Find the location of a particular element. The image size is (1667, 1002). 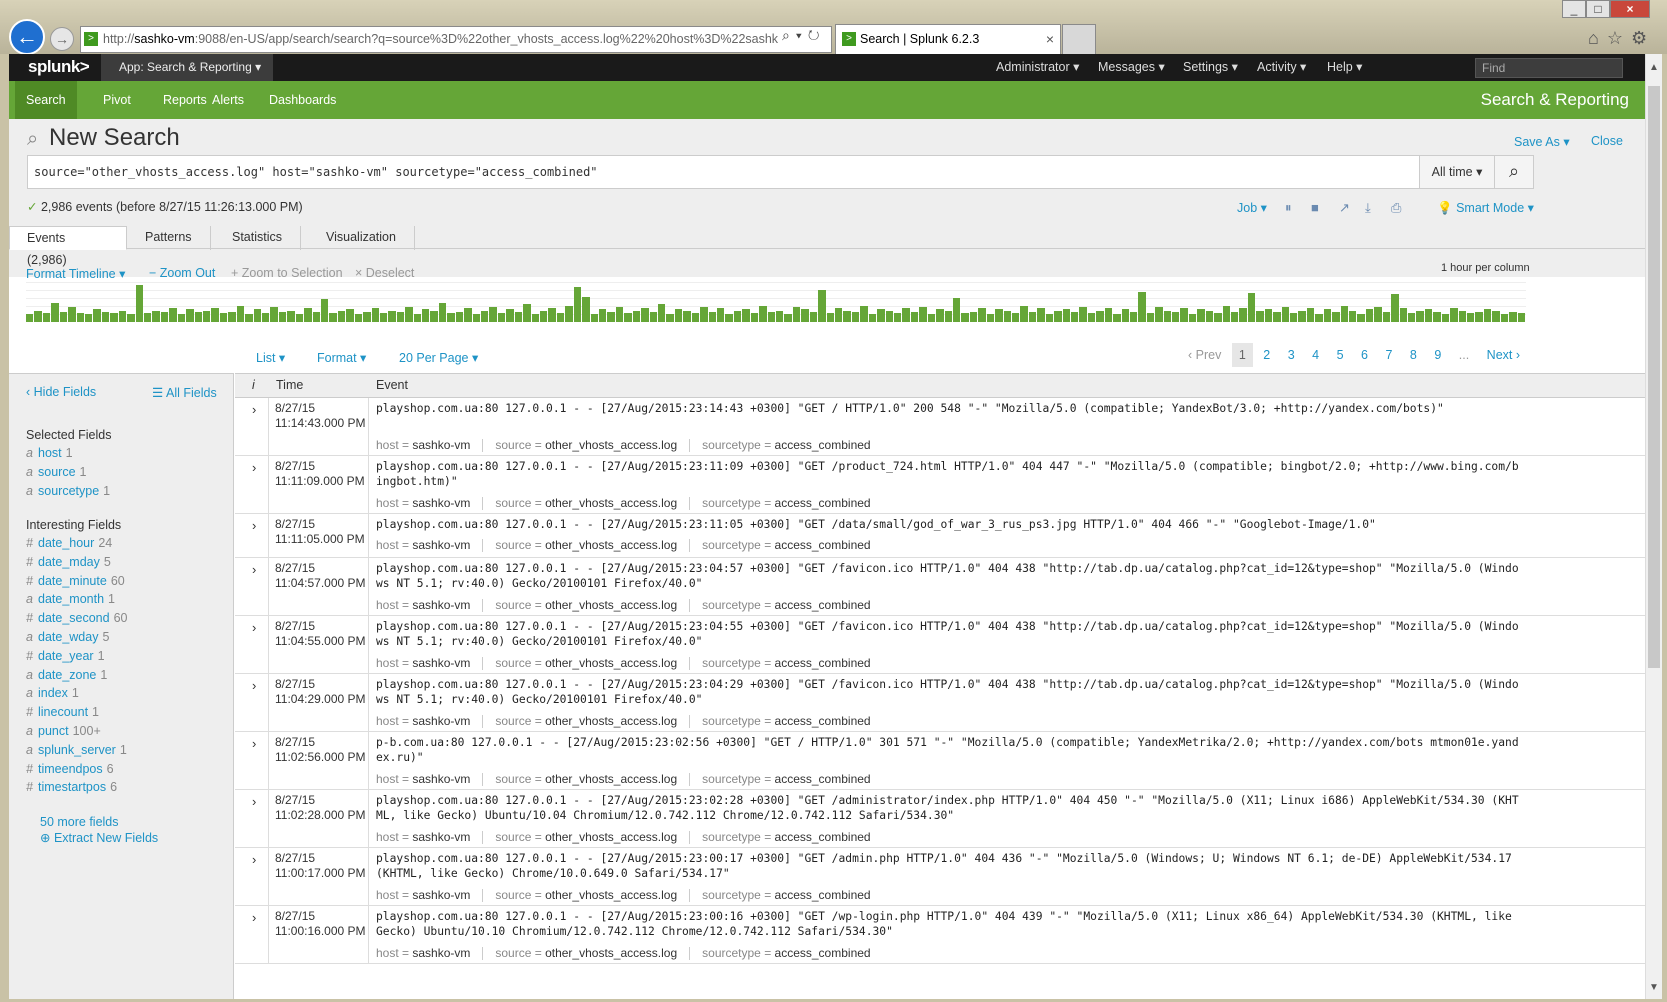

menu-settings: Settings ▾ is located at coordinates (1210, 67).